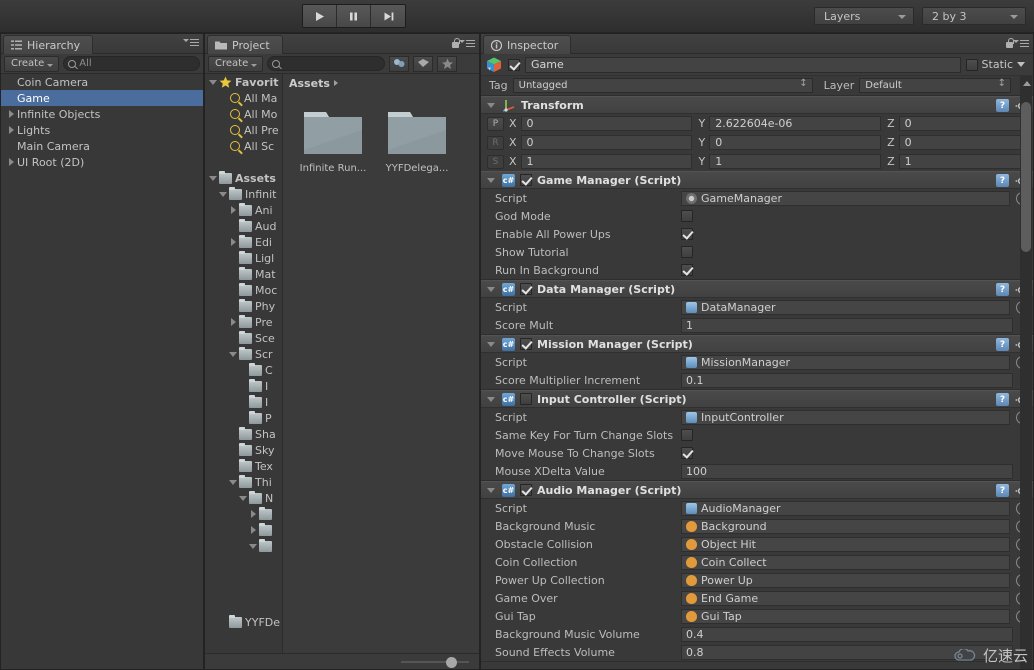 The height and width of the screenshot is (670, 1034). I want to click on project-tree-item-18: C, so click(243, 370).